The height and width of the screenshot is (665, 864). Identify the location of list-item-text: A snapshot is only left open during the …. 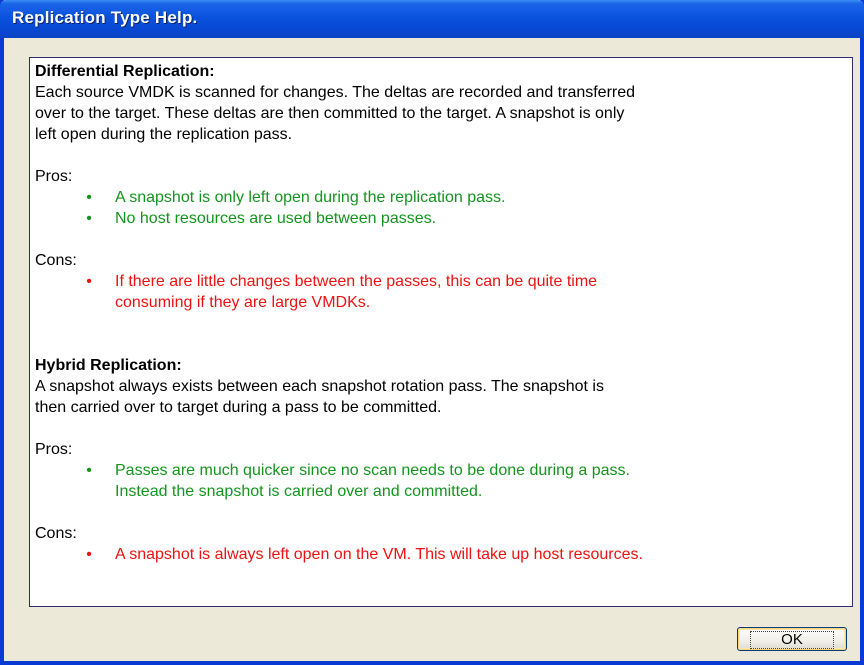
(310, 197).